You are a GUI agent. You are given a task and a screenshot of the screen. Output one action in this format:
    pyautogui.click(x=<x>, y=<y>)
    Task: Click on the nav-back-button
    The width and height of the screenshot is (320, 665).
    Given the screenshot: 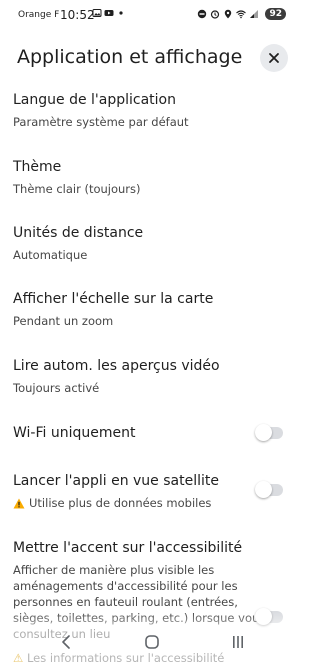 What is the action you would take?
    pyautogui.click(x=66, y=642)
    